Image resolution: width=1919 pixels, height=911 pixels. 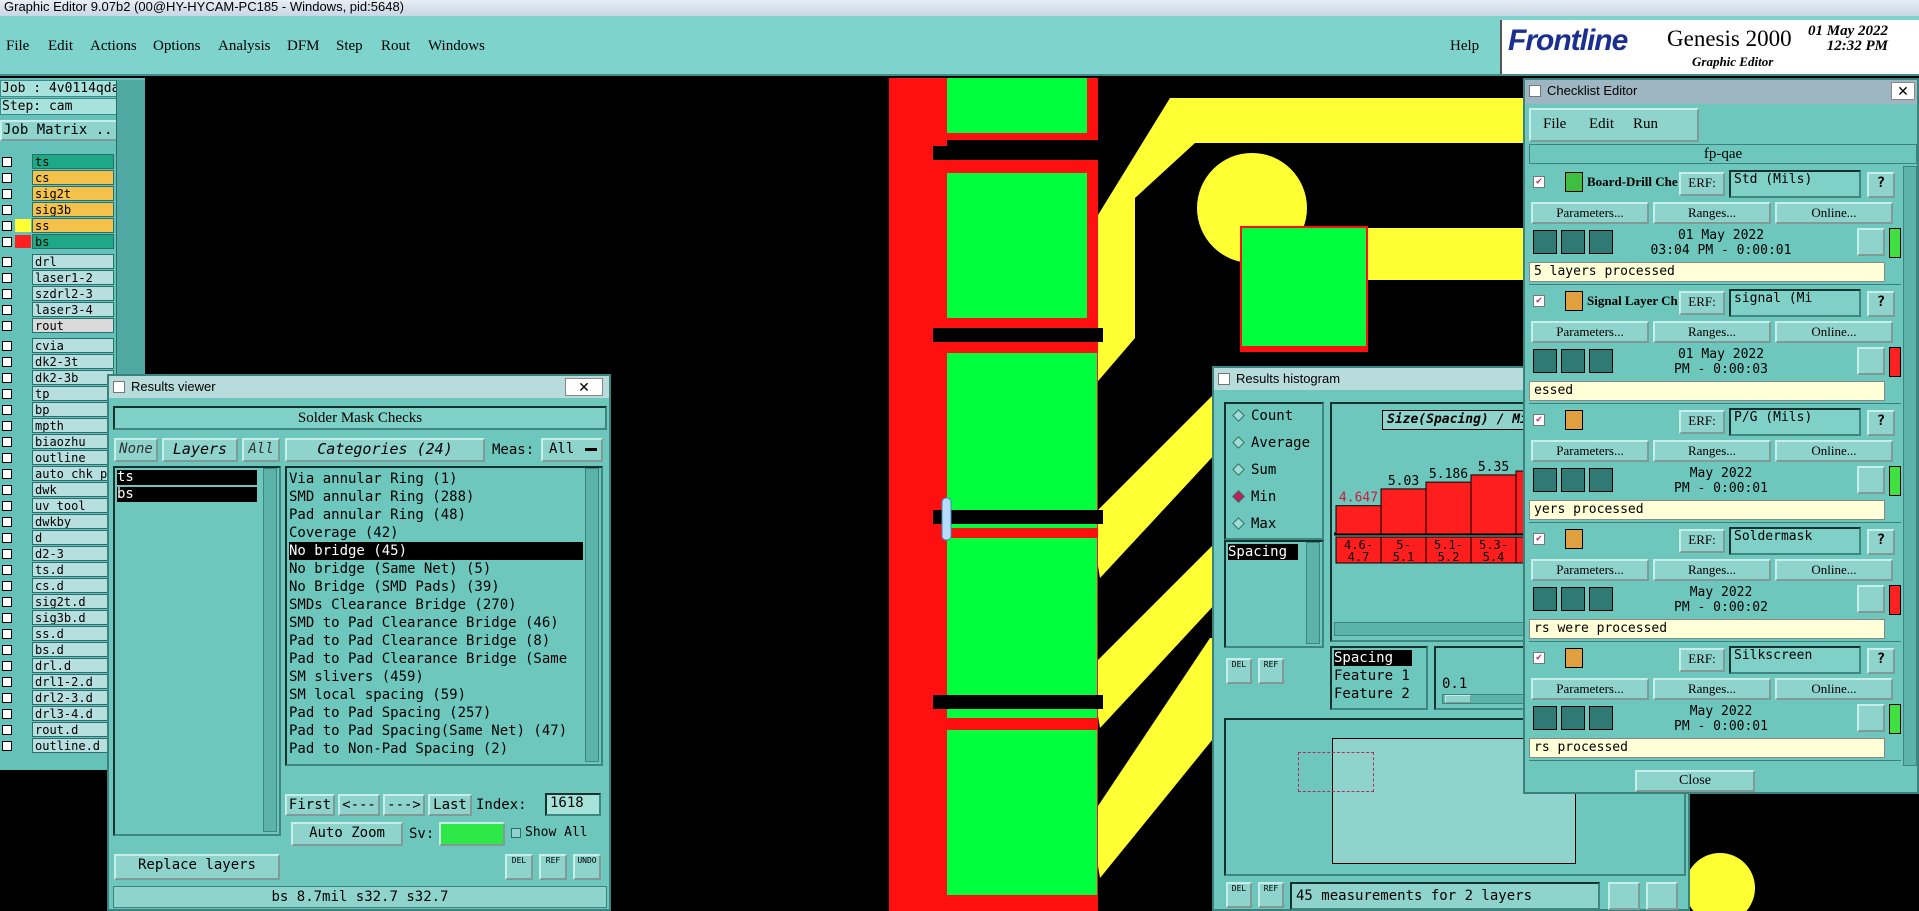 I want to click on layer-row: outline, so click(x=58, y=457).